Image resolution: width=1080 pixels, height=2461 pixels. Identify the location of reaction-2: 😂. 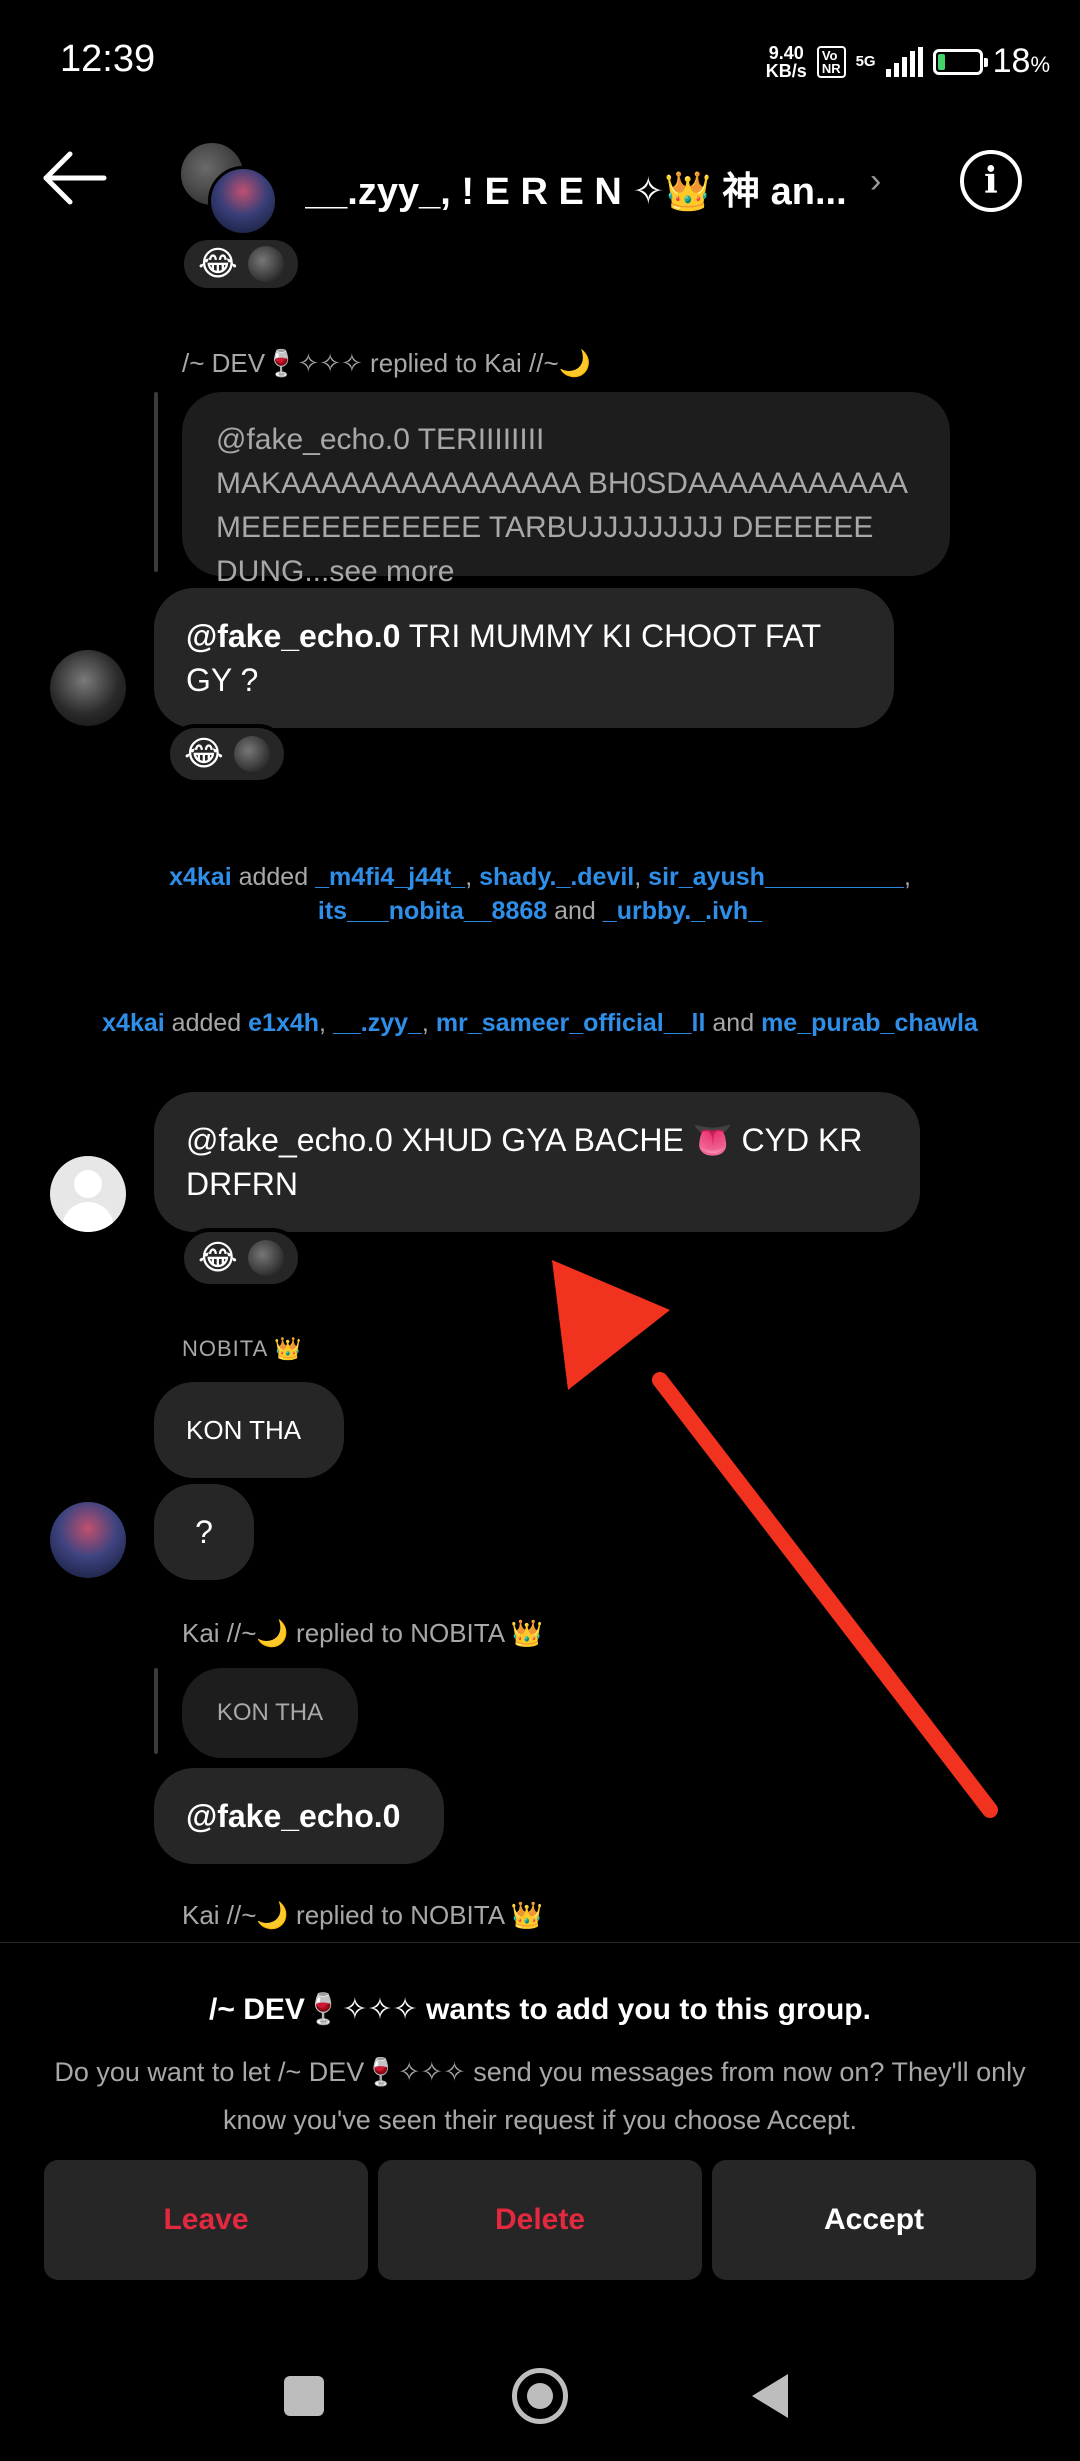
(241, 1258).